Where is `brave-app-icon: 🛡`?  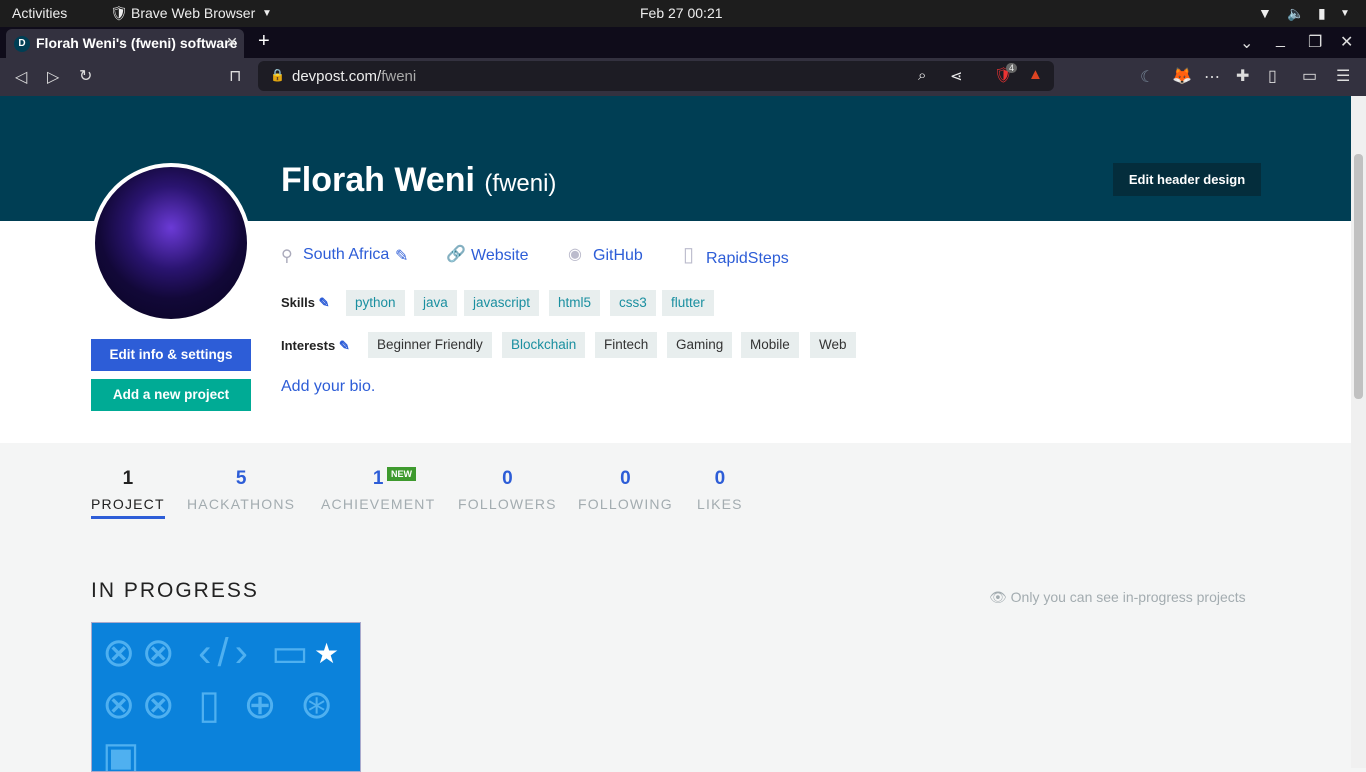
brave-app-icon: 🛡 is located at coordinates (119, 13).